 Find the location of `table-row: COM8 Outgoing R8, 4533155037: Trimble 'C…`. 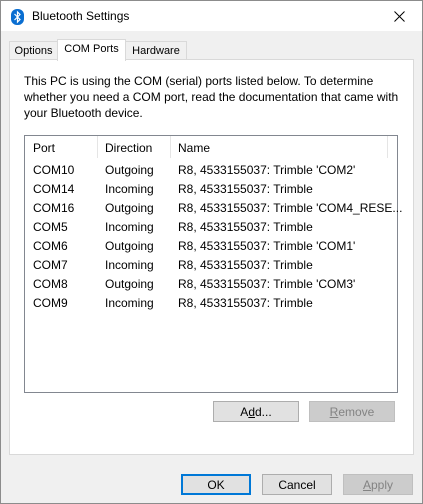

table-row: COM8 Outgoing R8, 4533155037: Trimble 'C… is located at coordinates (211, 284).